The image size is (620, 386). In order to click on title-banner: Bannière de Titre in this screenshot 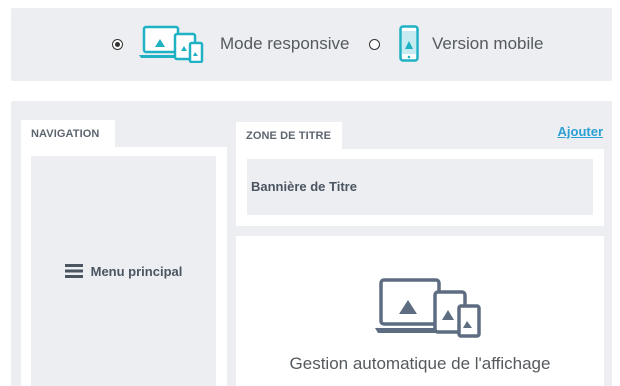, I will do `click(420, 187)`.